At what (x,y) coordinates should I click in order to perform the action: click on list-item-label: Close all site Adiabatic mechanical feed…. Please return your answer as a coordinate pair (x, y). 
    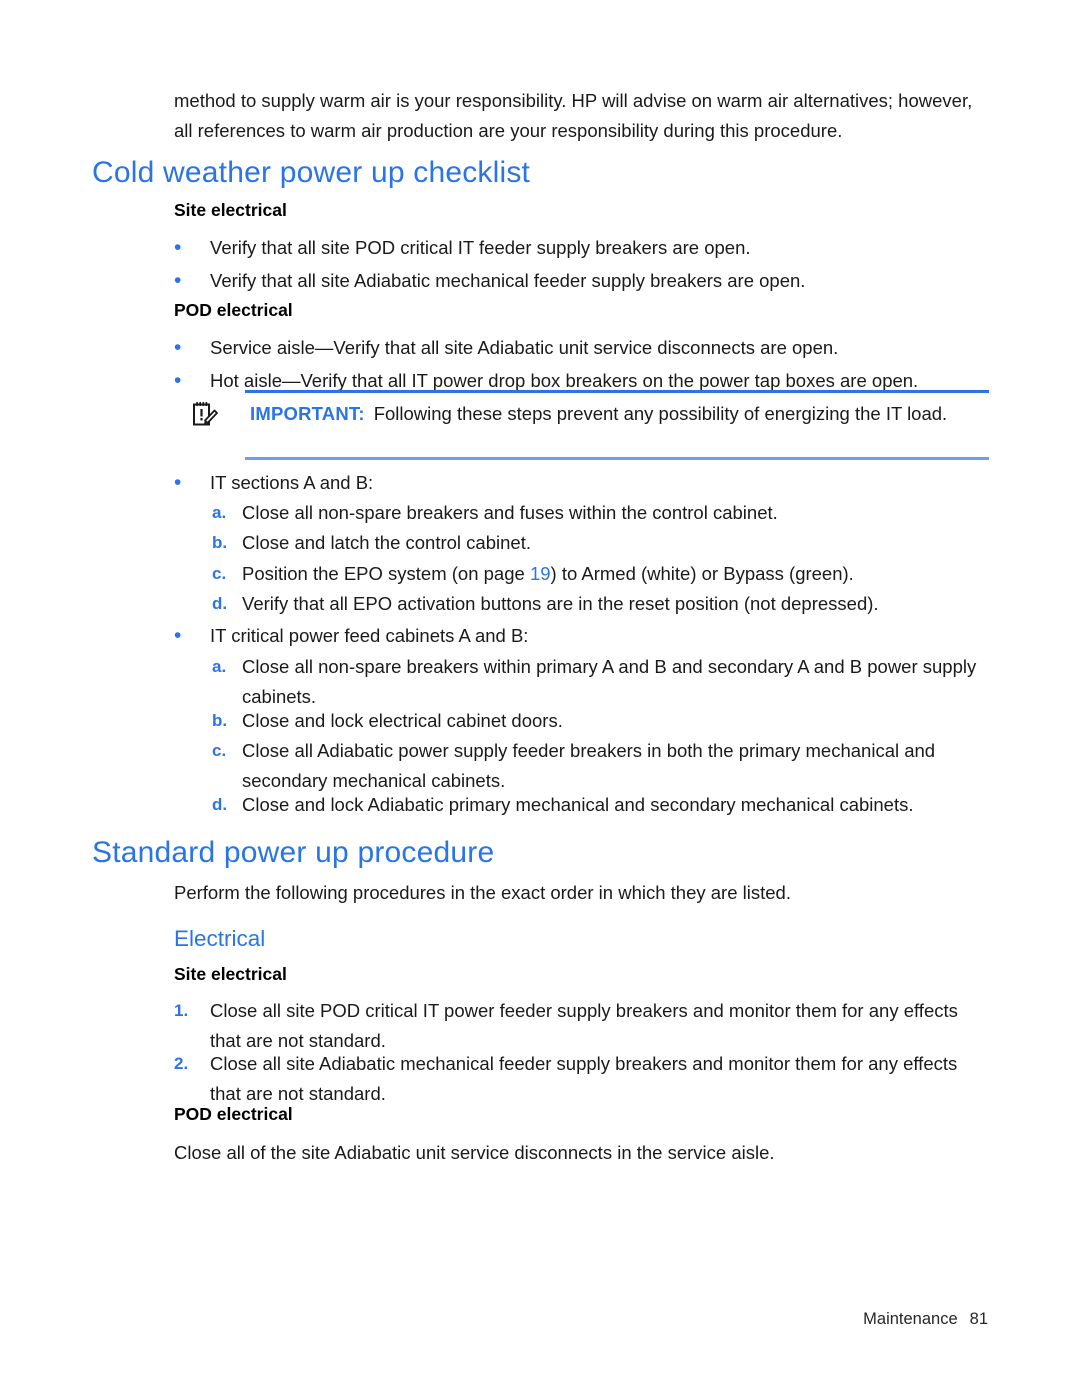
    Looking at the image, I should click on (584, 1078).